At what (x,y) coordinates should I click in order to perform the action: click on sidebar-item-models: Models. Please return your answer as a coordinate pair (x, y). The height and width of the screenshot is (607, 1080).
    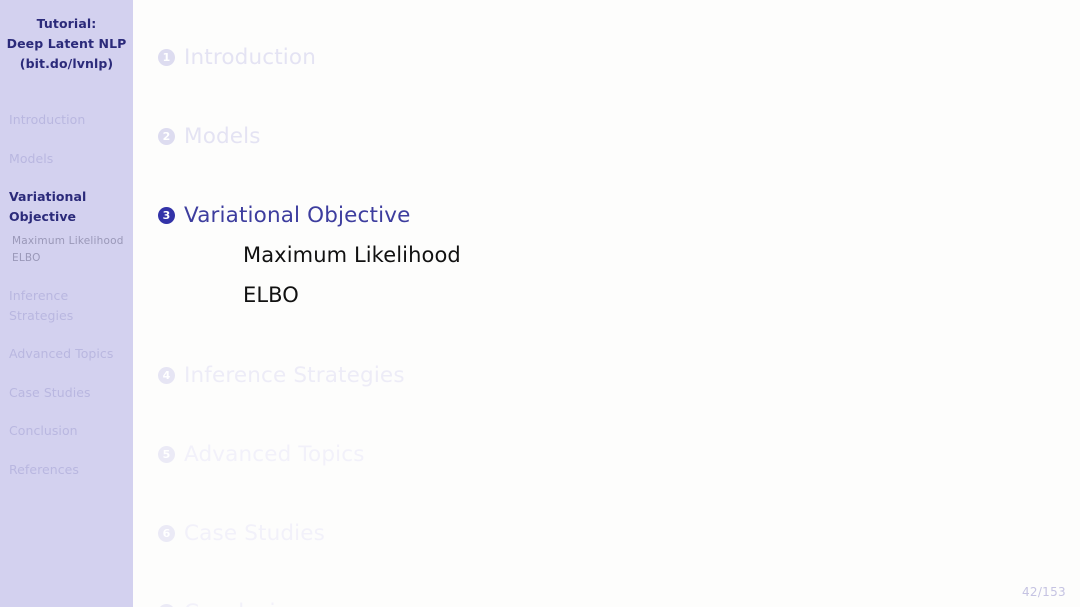
    Looking at the image, I should click on (66, 159).